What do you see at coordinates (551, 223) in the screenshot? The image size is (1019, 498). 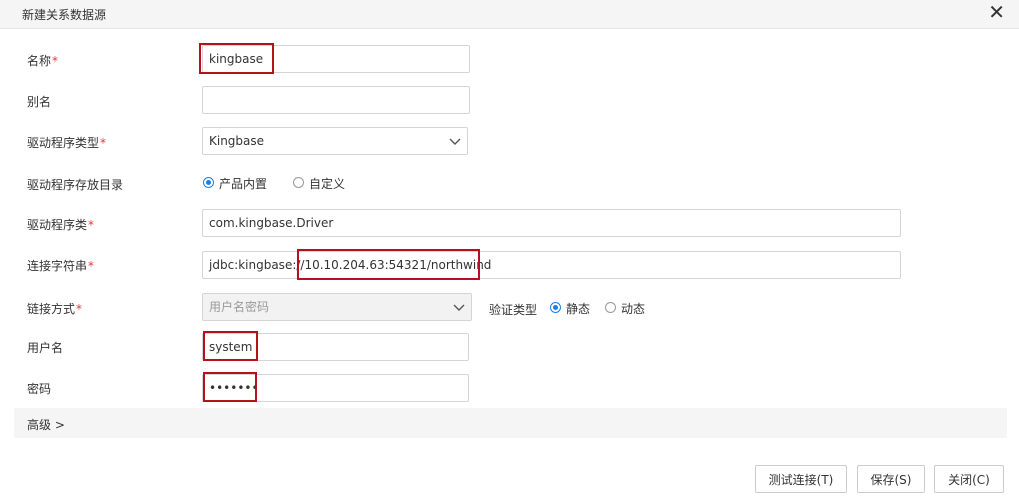 I see `driver-class-input: com.kingbase.Driver` at bounding box center [551, 223].